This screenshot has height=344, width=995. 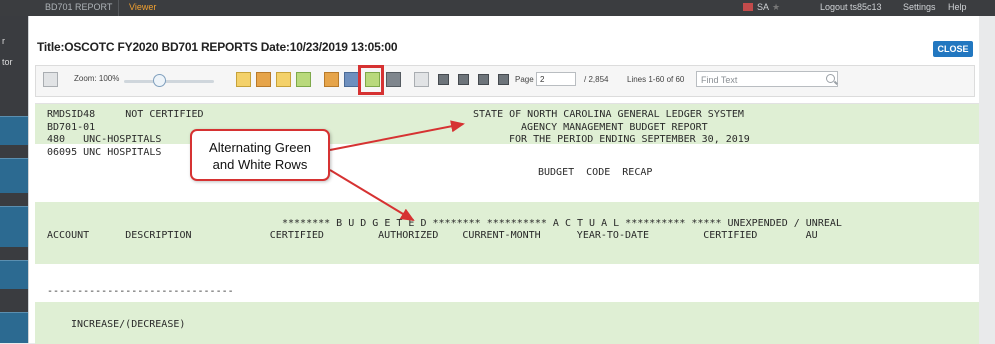 I want to click on zoom-slider-handle, so click(x=159, y=80).